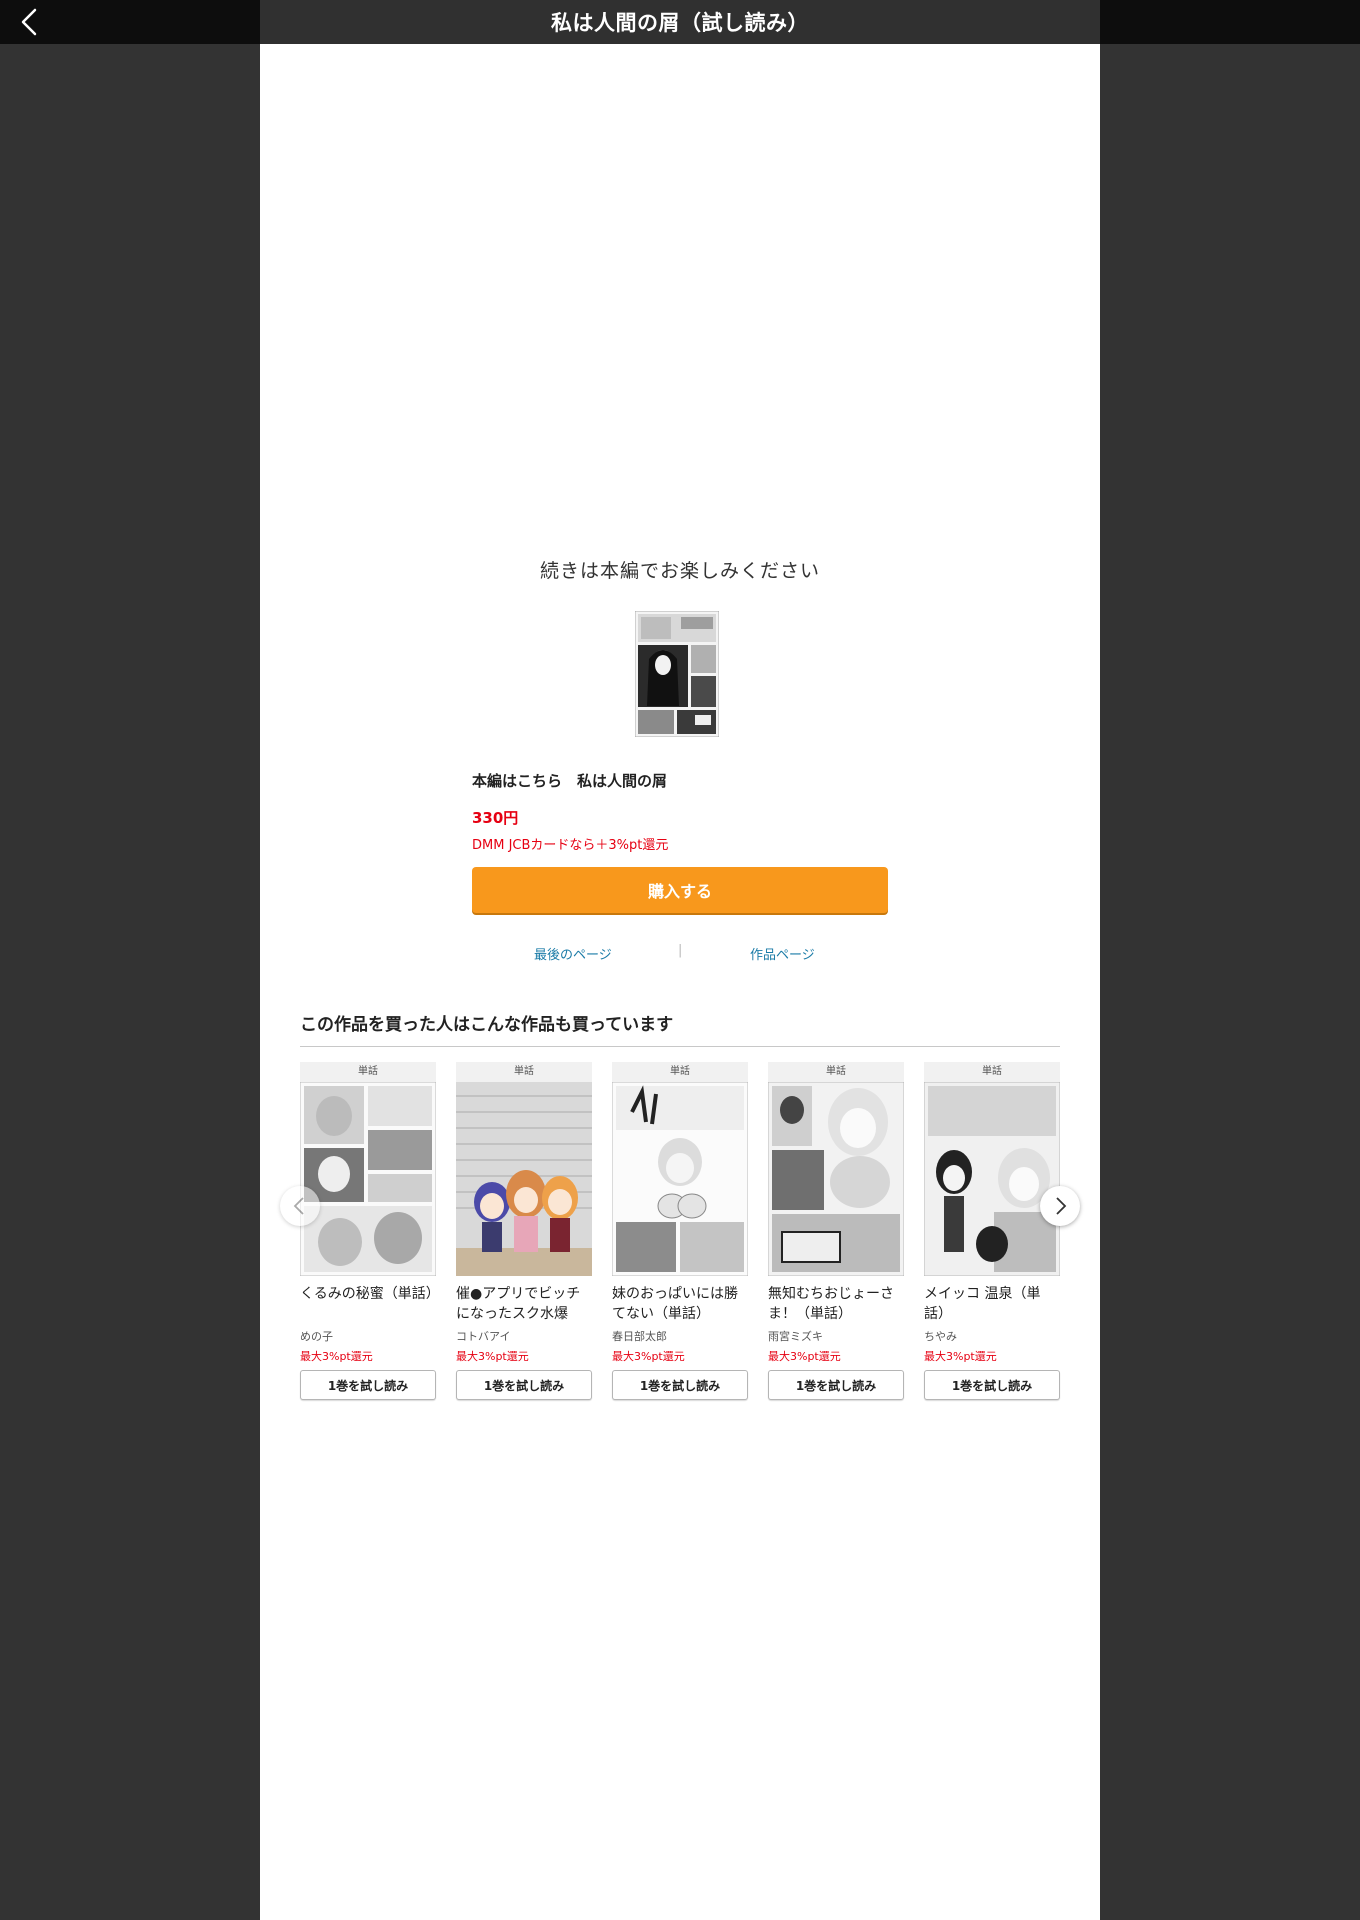 This screenshot has height=1920, width=1360. I want to click on buy-button: 購入する, so click(680, 890).